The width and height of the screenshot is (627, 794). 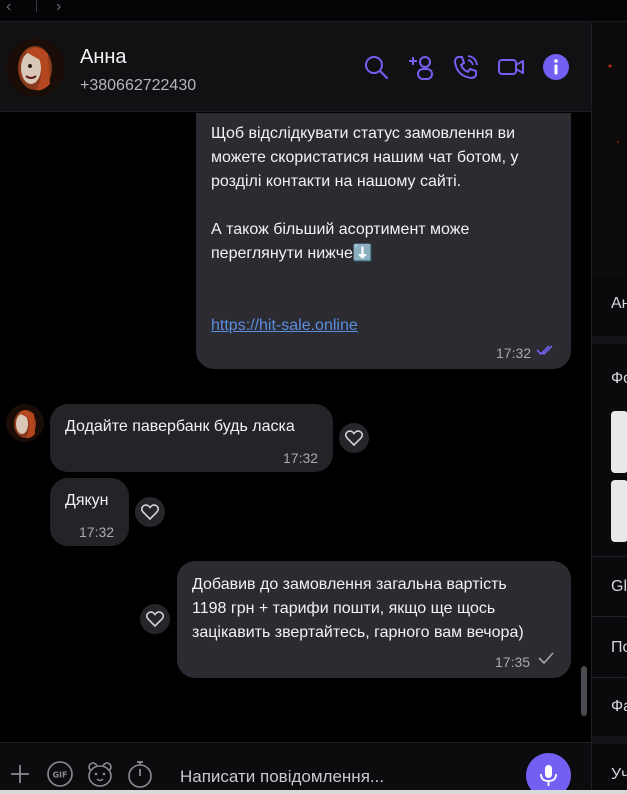 I want to click on message-line: переглянути нижче⬇️, so click(x=292, y=253).